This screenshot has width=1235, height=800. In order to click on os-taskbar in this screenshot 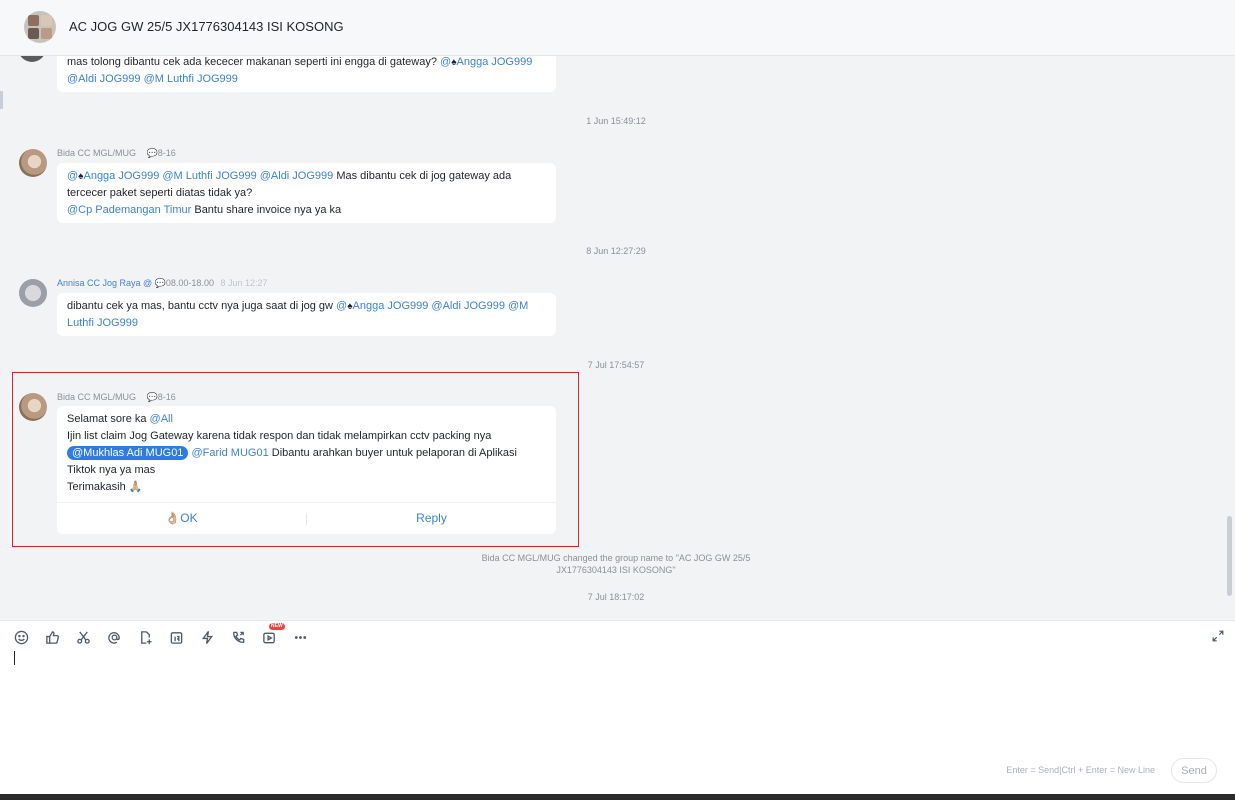, I will do `click(617, 797)`.